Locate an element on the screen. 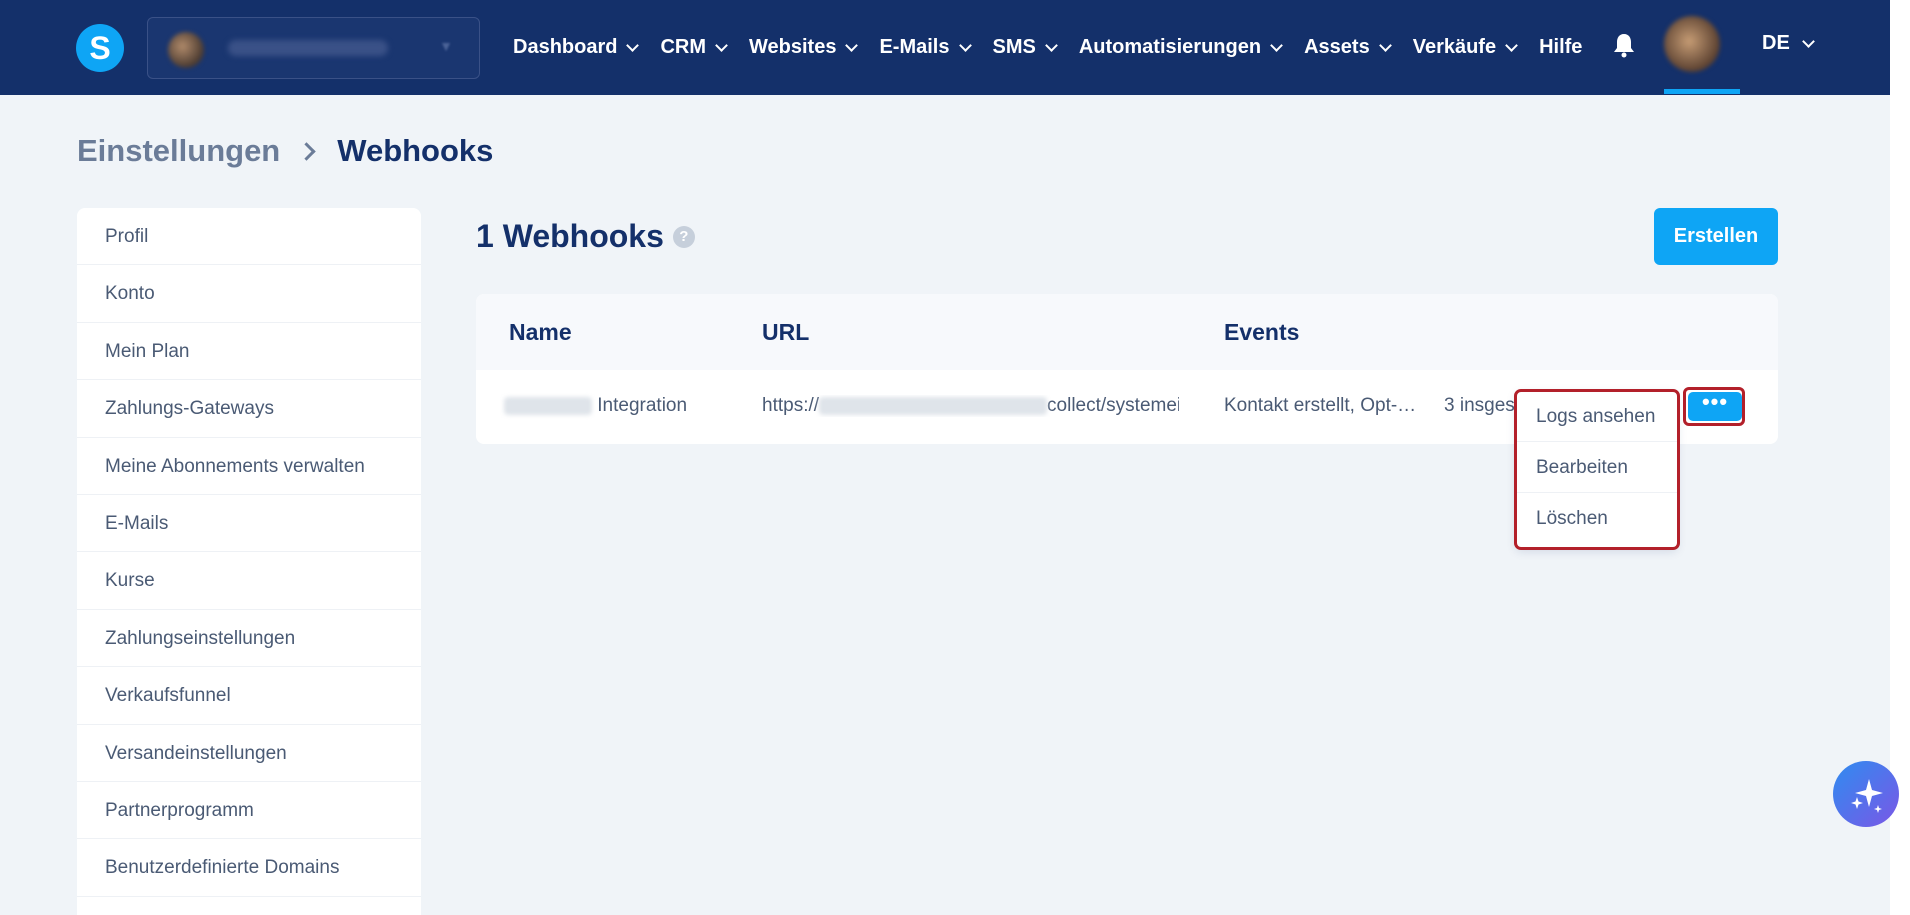 This screenshot has width=1910, height=915. webhook-name-suffix: Integration is located at coordinates (642, 405).